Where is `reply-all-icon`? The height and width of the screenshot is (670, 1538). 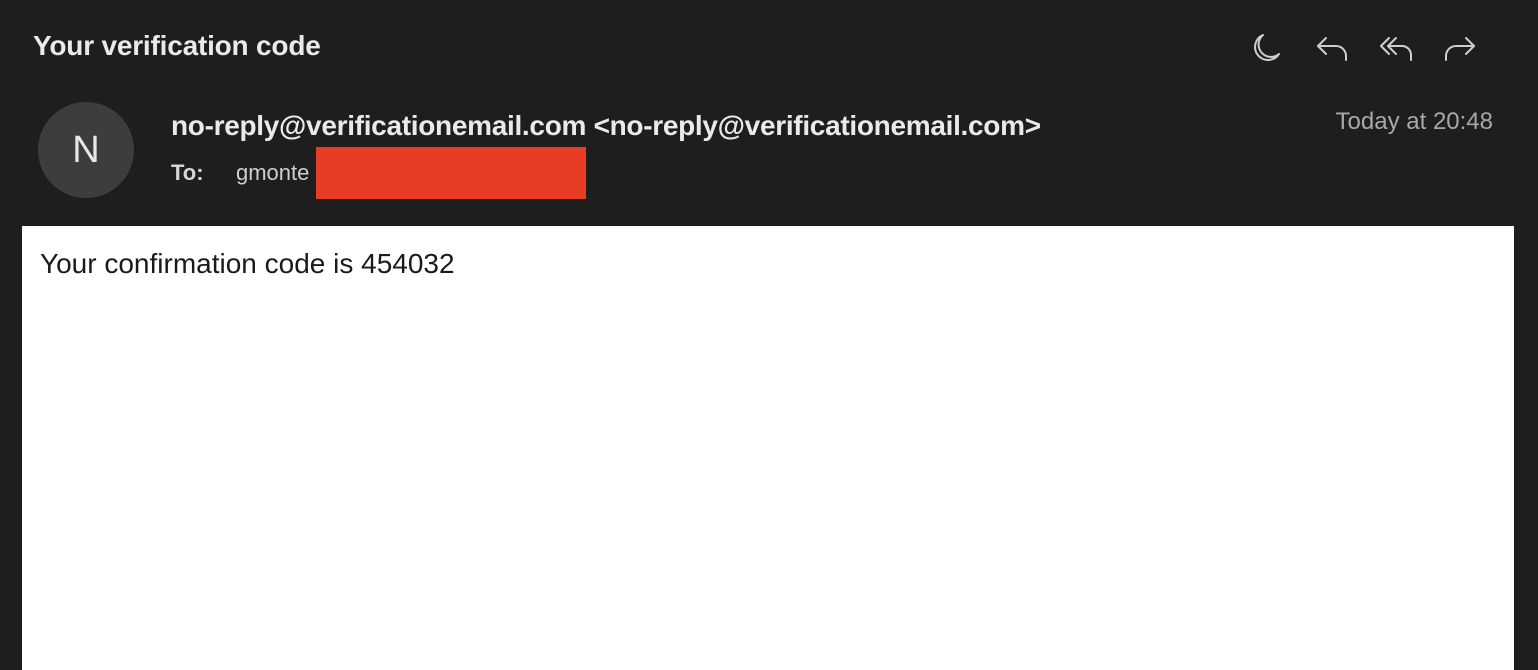 reply-all-icon is located at coordinates (1396, 50).